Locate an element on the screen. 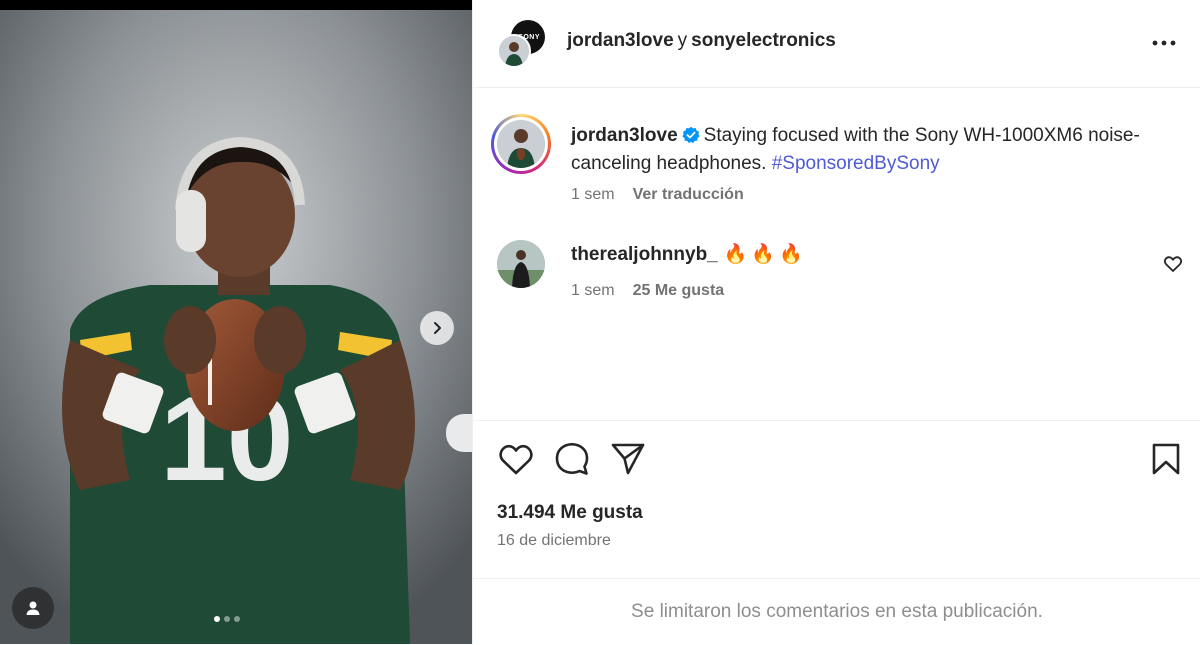 The width and height of the screenshot is (1200, 645). comment-icon is located at coordinates (572, 458).